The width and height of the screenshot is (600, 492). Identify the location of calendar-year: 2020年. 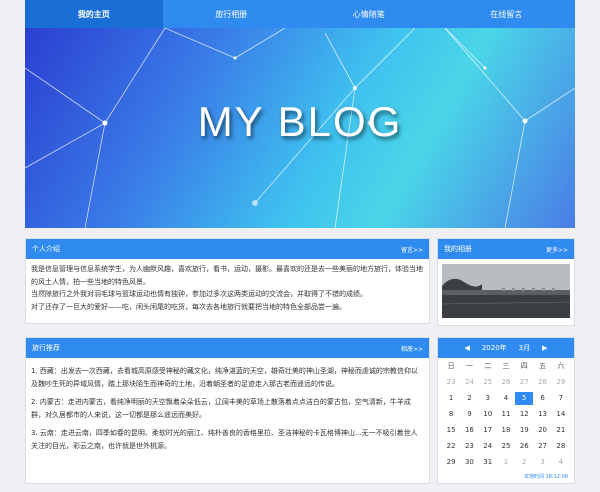
(494, 348).